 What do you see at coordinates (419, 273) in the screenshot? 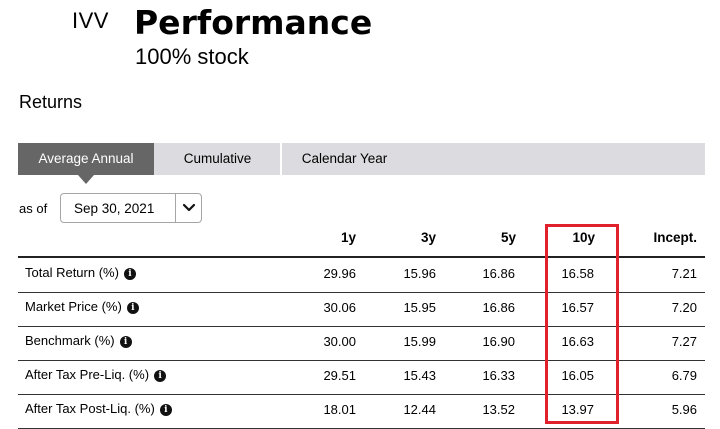
I see `cell-3y: 15.96` at bounding box center [419, 273].